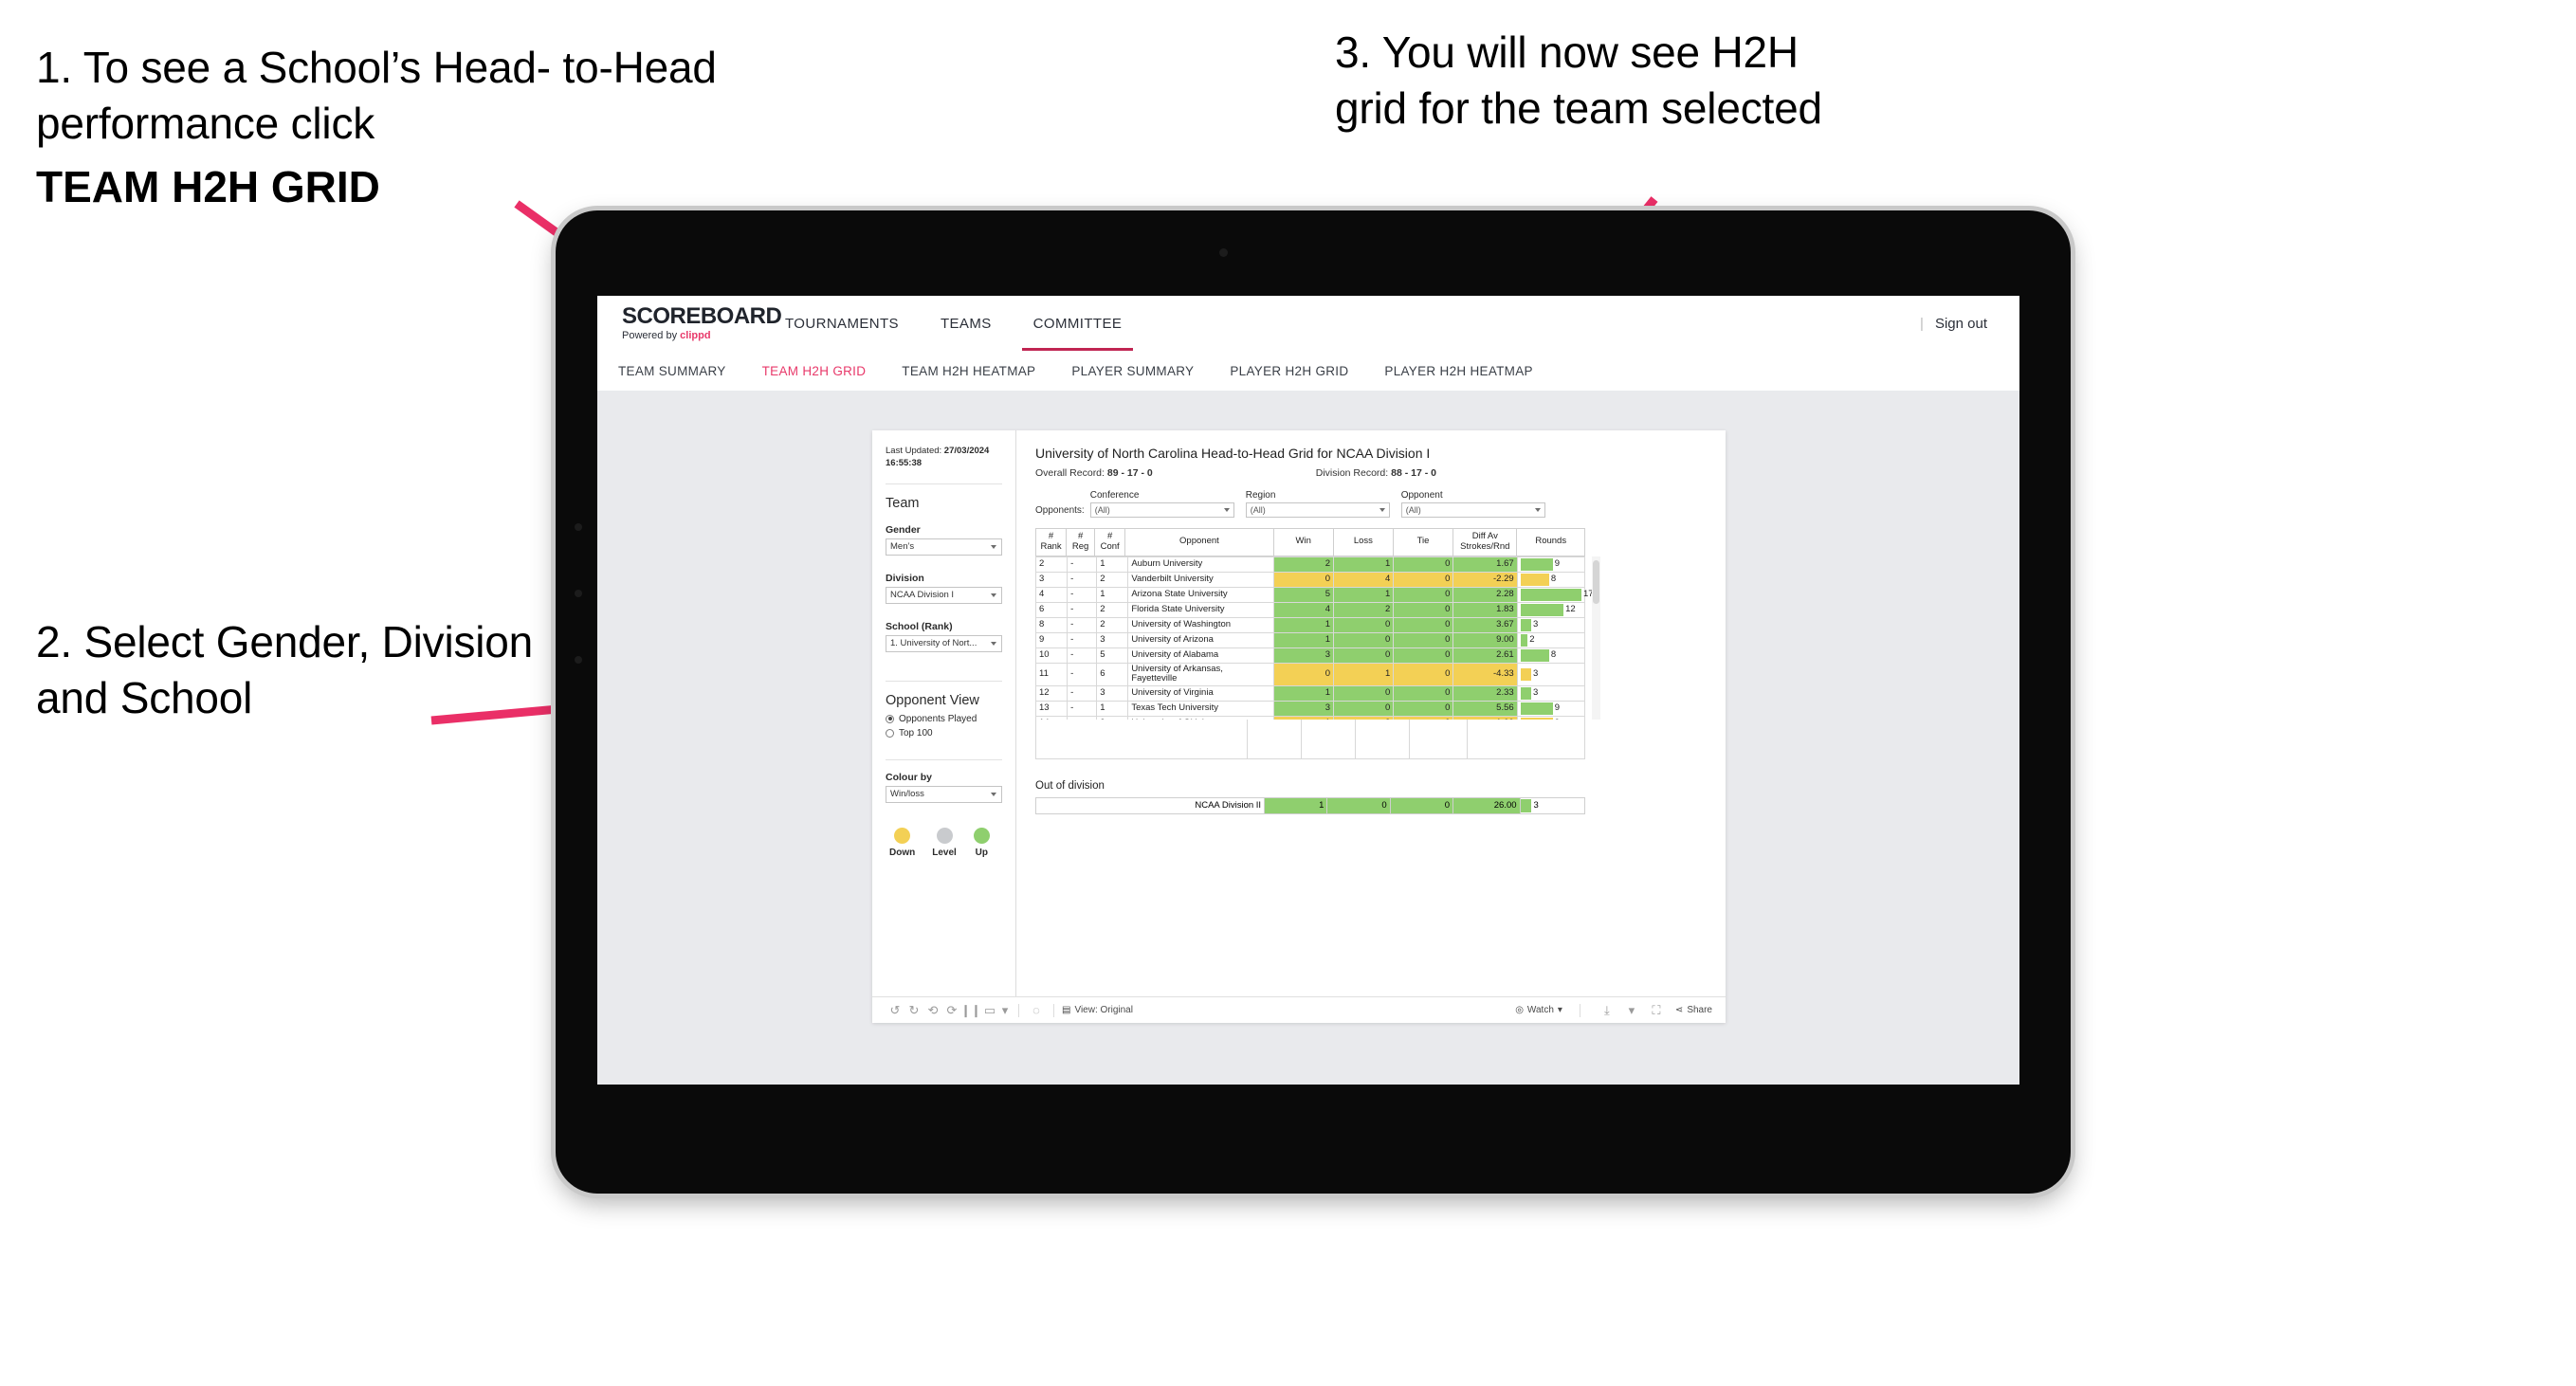  Describe the element at coordinates (1423, 609) in the screenshot. I see `cell-tie: 0` at that location.